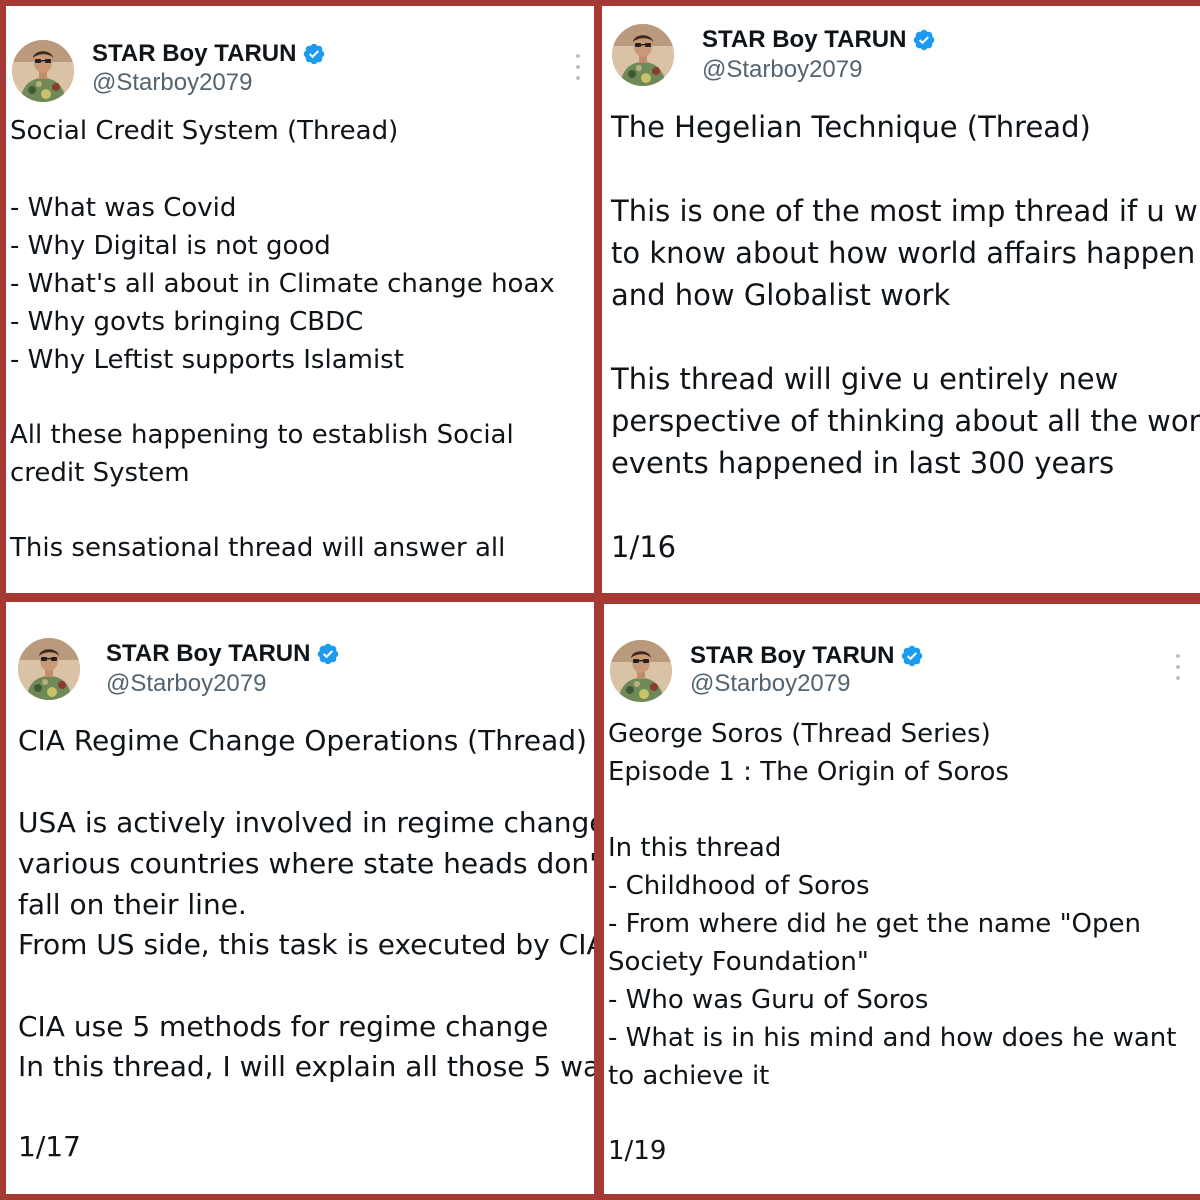 This screenshot has width=1200, height=1200. I want to click on tweet-text-line: and how Globalist work, so click(781, 295).